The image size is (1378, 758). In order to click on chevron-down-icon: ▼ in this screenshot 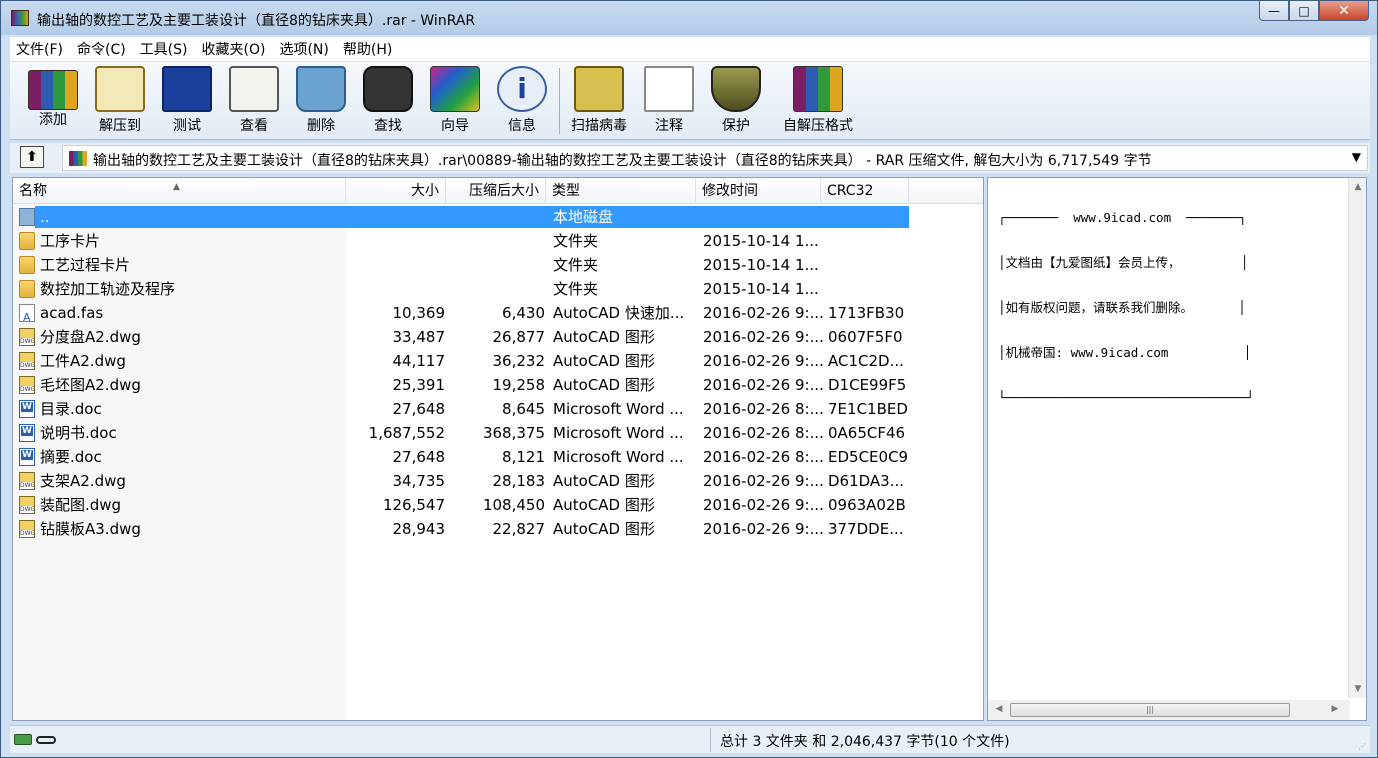, I will do `click(1356, 157)`.